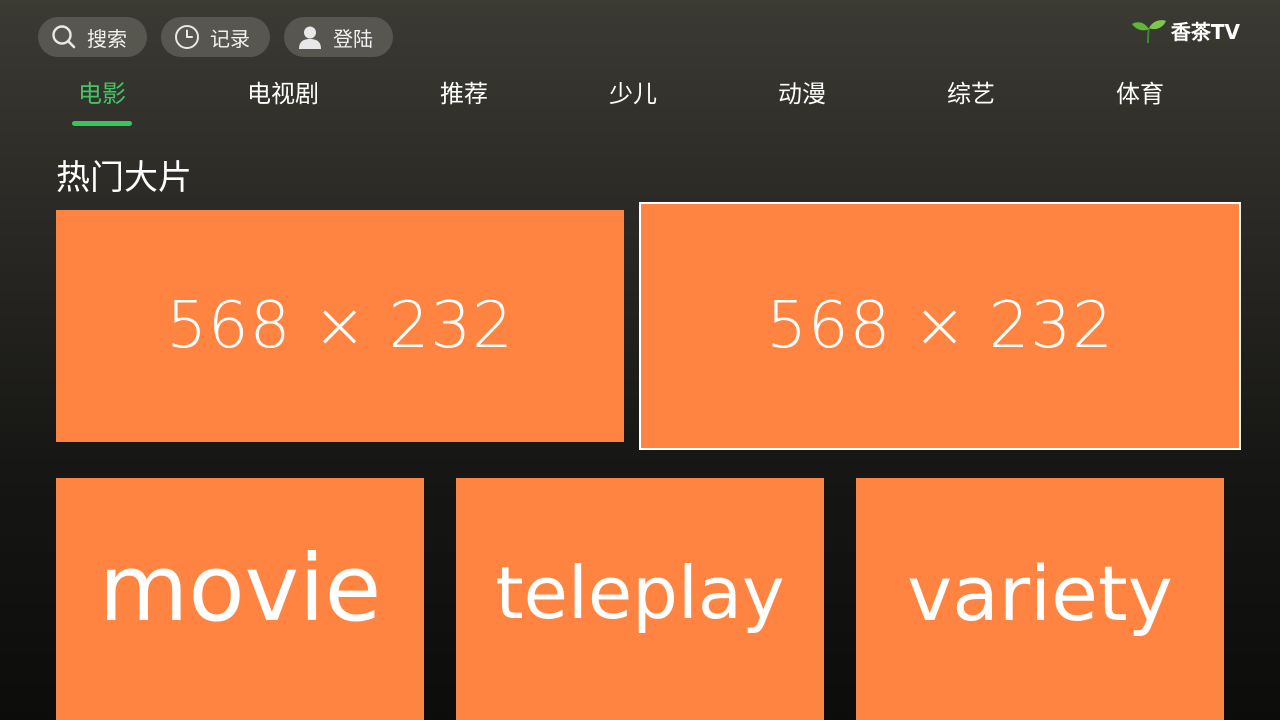  I want to click on tab-recommended: 推荐, so click(464, 91).